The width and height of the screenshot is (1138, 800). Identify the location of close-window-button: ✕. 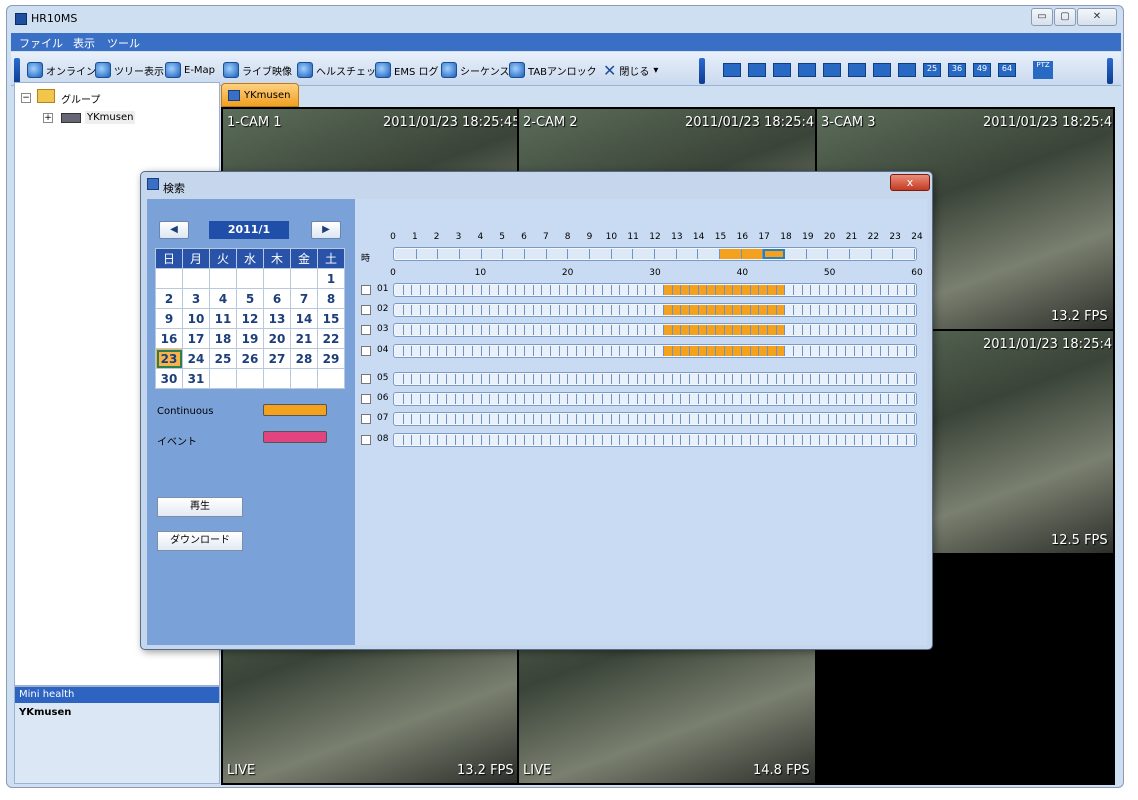
(1097, 17).